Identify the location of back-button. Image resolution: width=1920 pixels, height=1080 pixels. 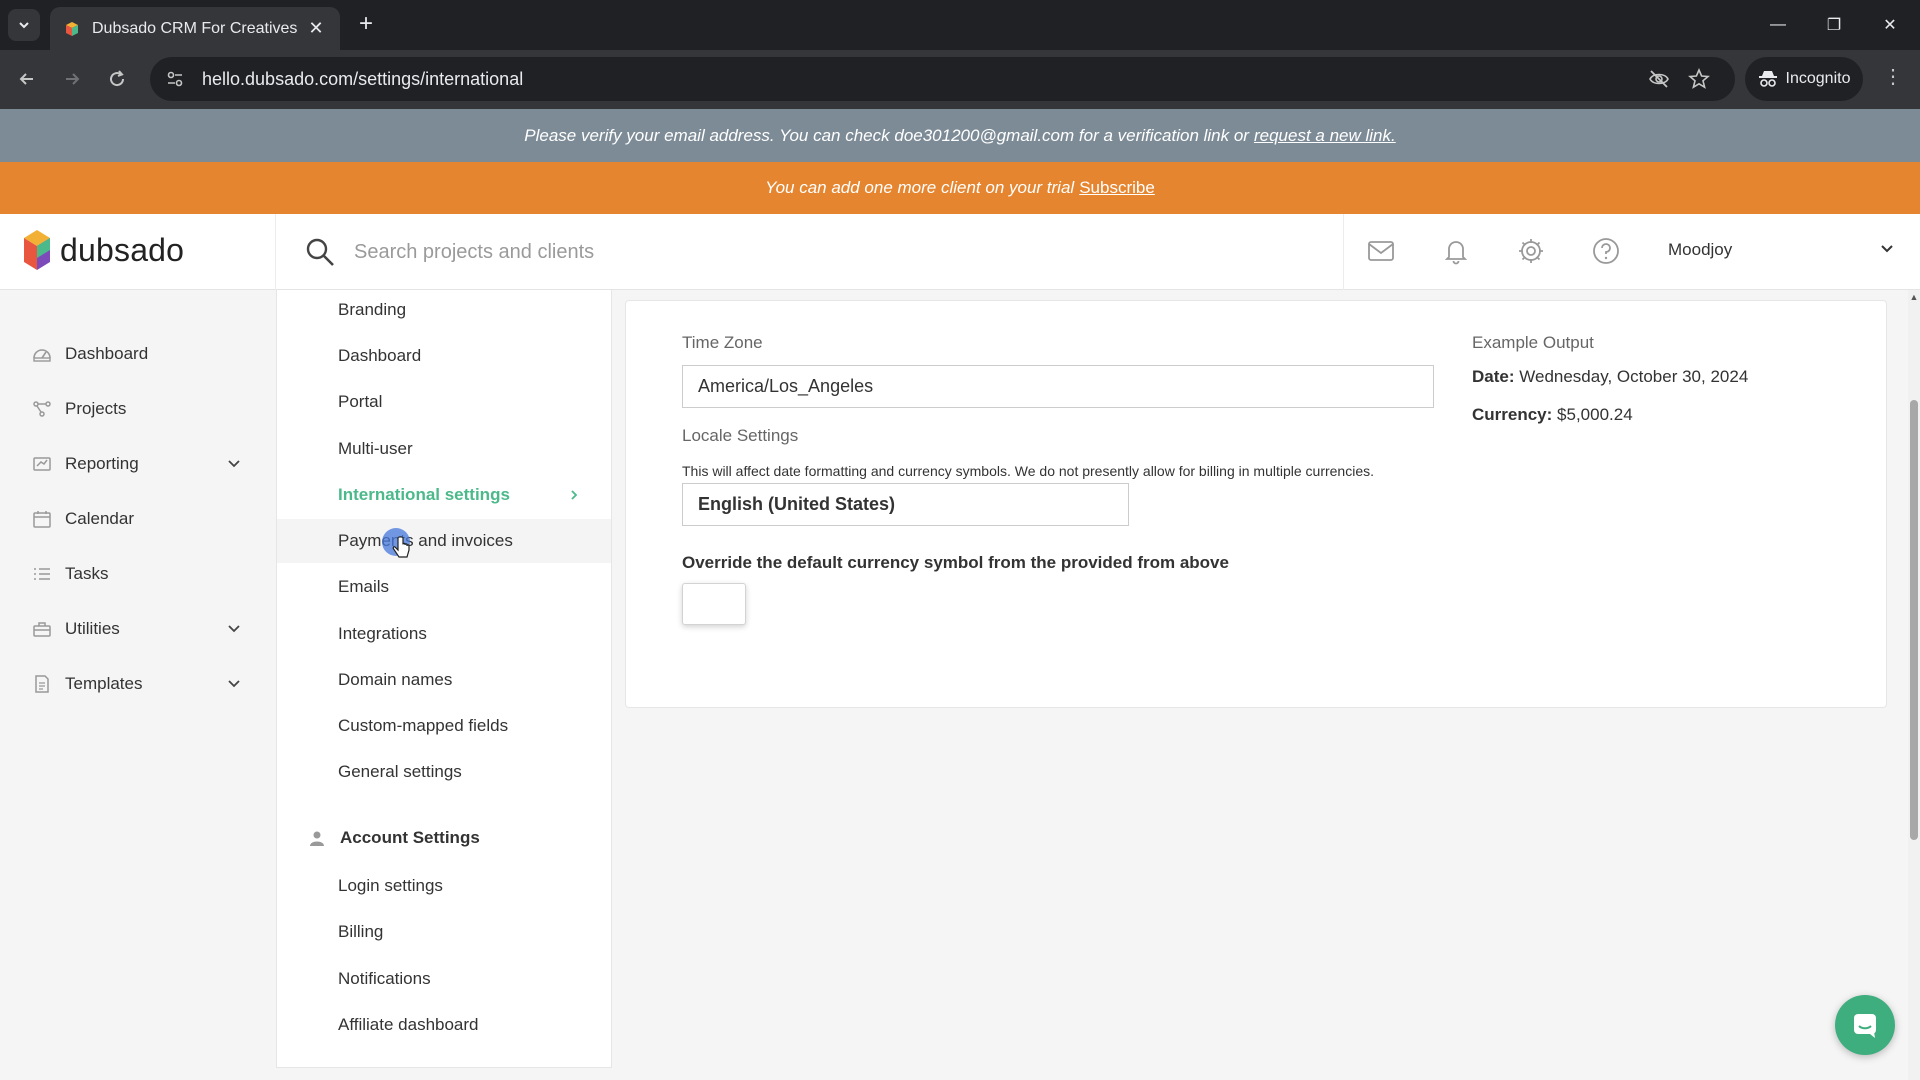
(27, 79).